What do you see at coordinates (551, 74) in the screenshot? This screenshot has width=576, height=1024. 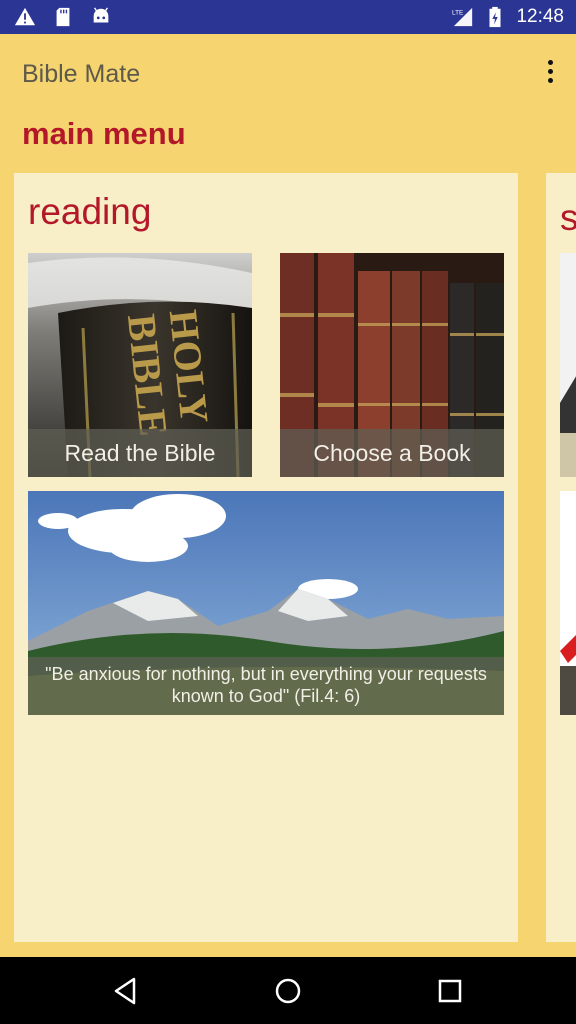 I see `more-vert-icon` at bounding box center [551, 74].